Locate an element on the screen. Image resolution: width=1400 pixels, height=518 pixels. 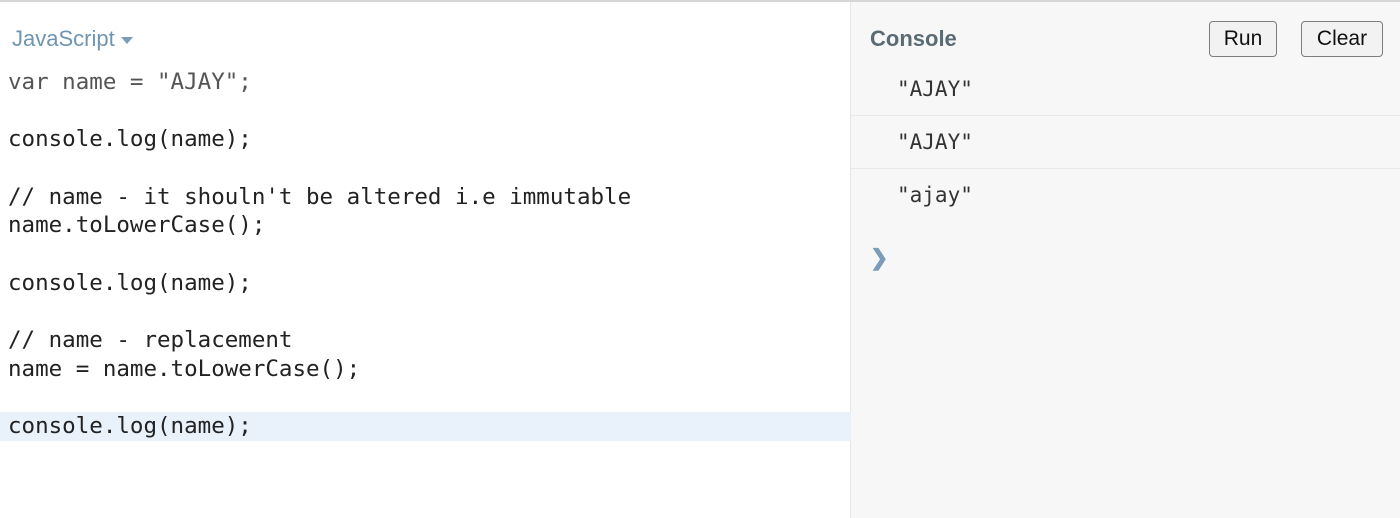
console-output: "AJAY" "AJAY" "ajay" is located at coordinates (1125, 142).